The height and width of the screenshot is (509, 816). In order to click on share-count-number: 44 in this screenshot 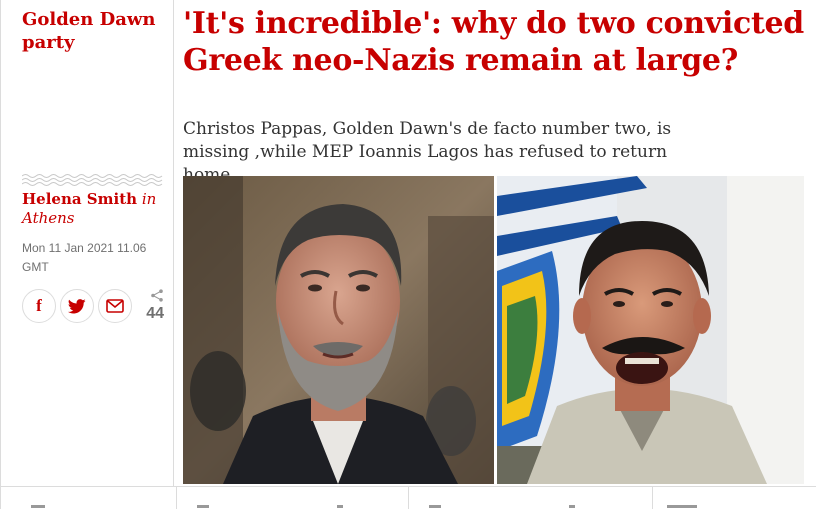, I will do `click(155, 313)`.